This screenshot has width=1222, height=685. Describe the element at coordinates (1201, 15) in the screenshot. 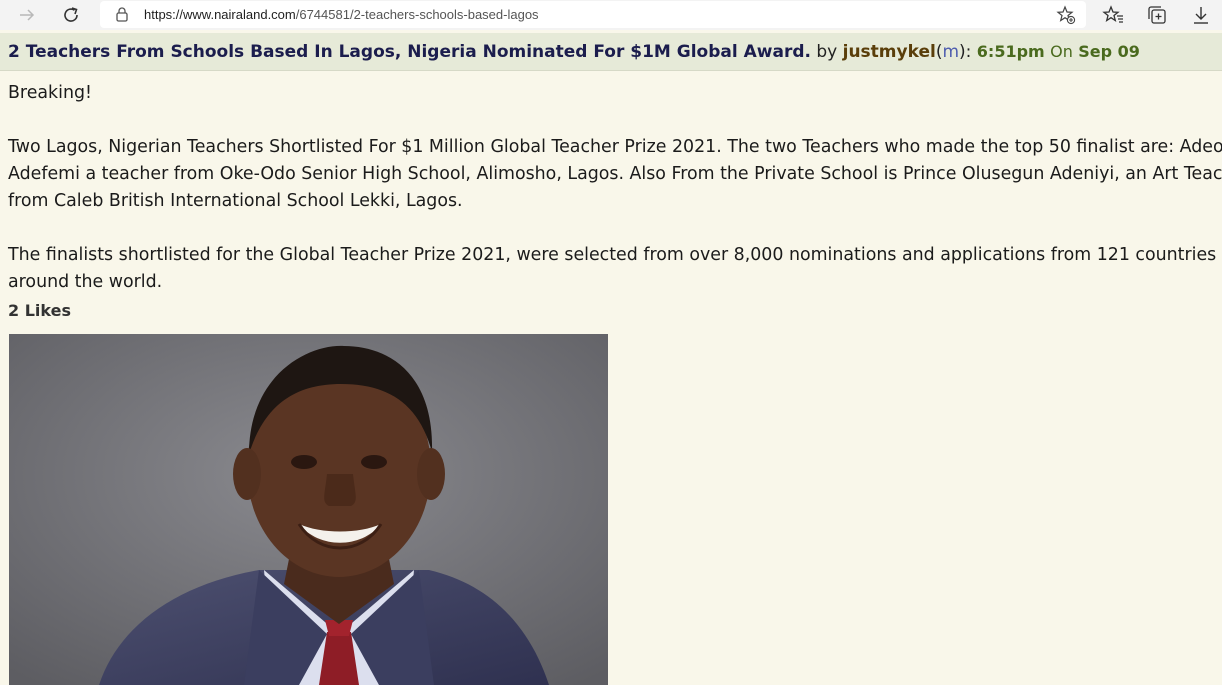

I see `download-icon` at that location.